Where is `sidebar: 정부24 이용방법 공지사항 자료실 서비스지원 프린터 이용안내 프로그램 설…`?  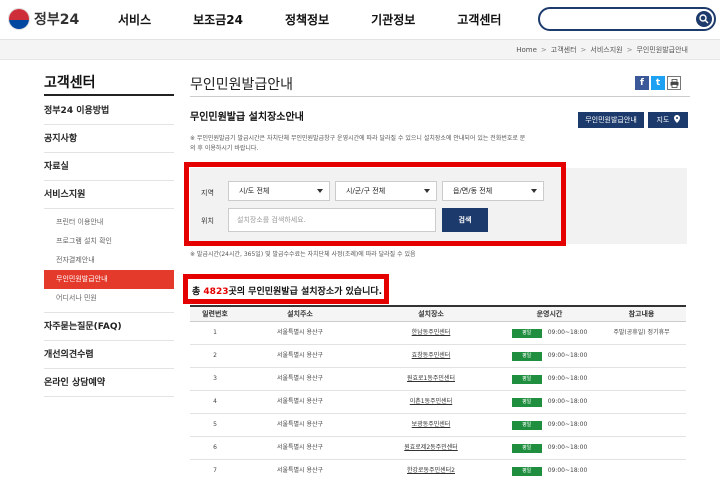 sidebar: 정부24 이용방법 공지사항 자료실 서비스지원 프린터 이용안내 프로그램 설… is located at coordinates (109, 247).